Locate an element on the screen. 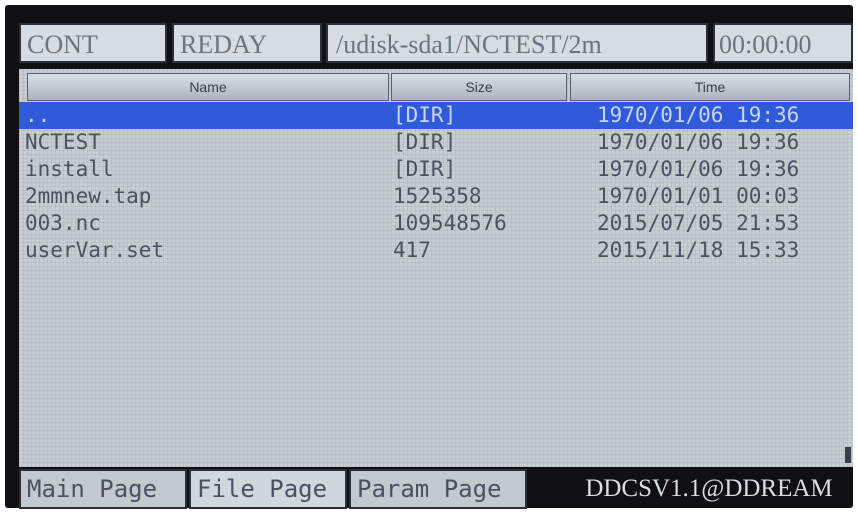 This screenshot has width=858, height=513. file-row: NCTEST [DIR] 1970/01/06 19:36 is located at coordinates (436, 142).